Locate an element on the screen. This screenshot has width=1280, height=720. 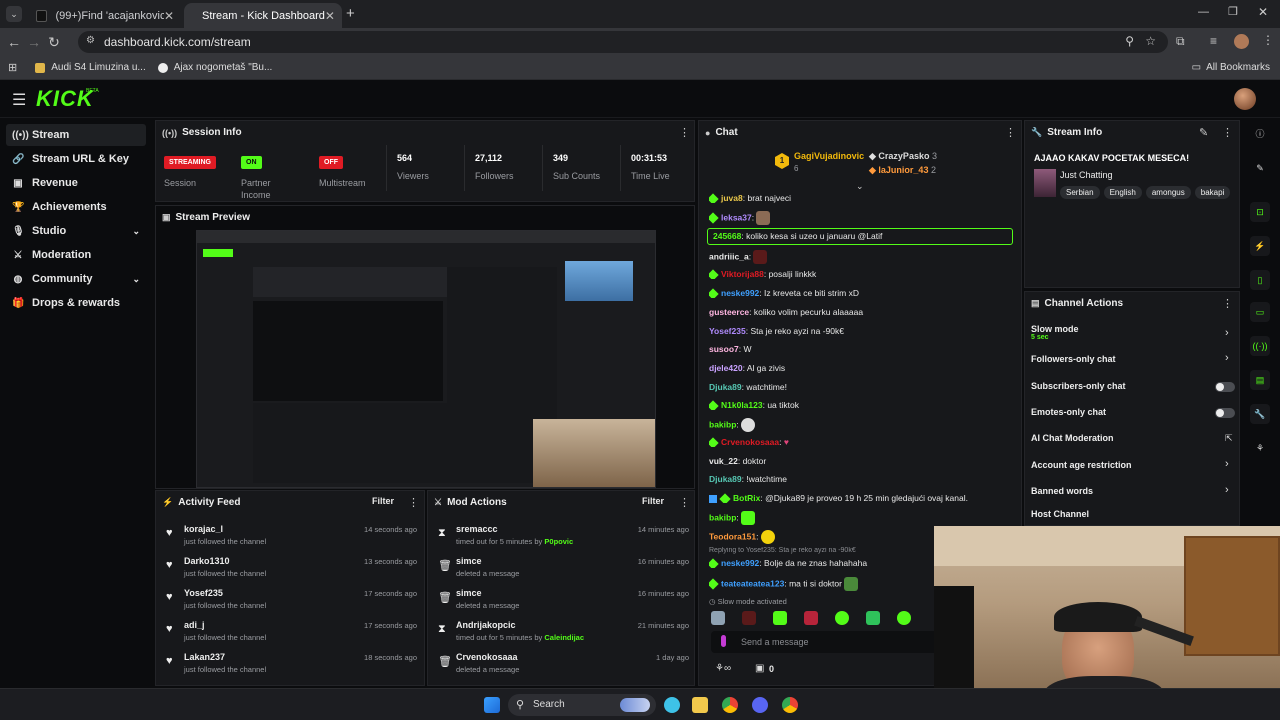
info-icon: ⓘ is located at coordinates (1260, 134).